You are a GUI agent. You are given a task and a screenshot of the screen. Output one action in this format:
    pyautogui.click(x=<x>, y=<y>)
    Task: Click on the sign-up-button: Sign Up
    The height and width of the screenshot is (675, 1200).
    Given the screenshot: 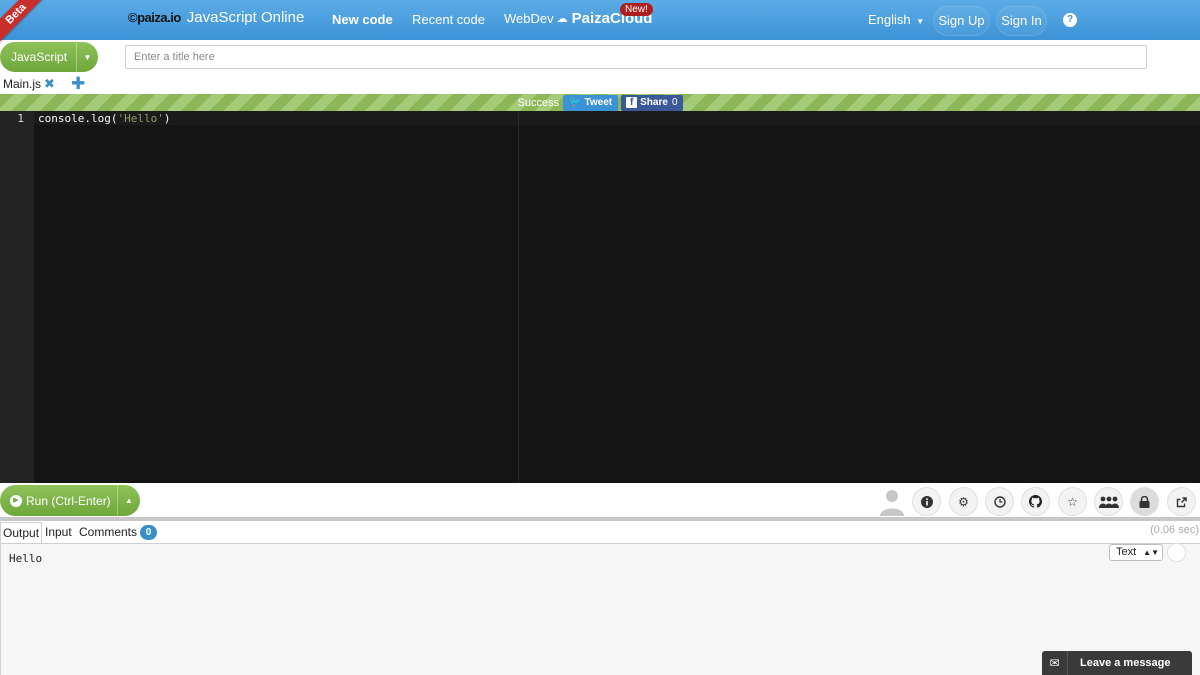 What is the action you would take?
    pyautogui.click(x=961, y=21)
    